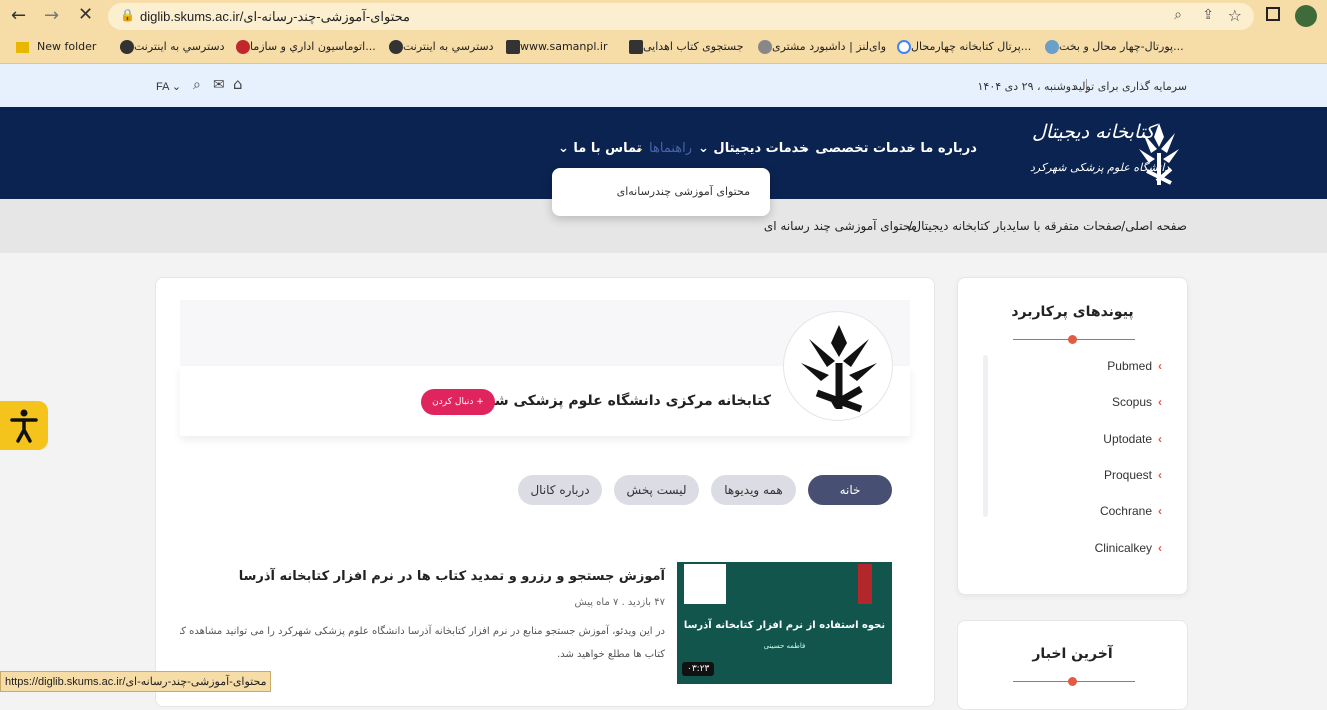 This screenshot has height=710, width=1327. I want to click on bookmark-samanpl: www.samanpl.ir, so click(554, 47).